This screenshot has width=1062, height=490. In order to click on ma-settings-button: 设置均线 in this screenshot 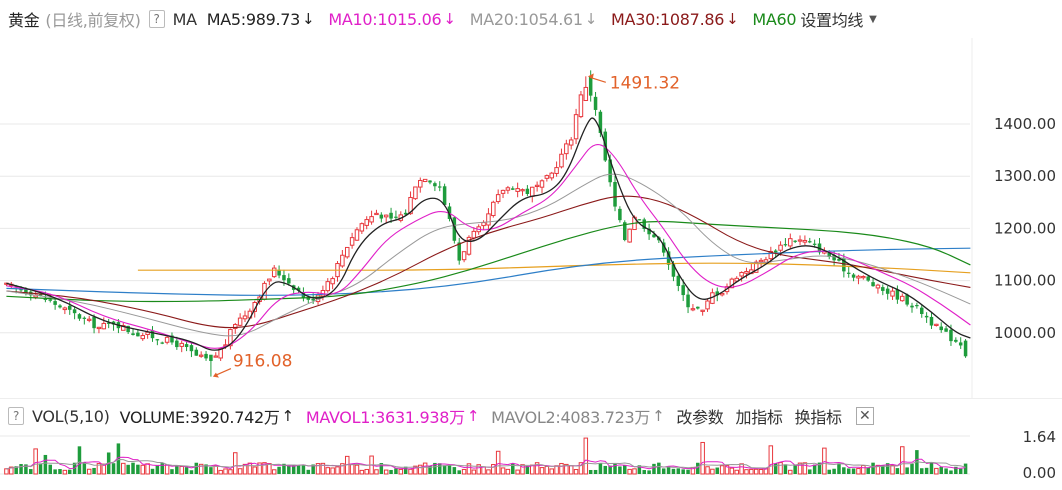, I will do `click(831, 19)`.